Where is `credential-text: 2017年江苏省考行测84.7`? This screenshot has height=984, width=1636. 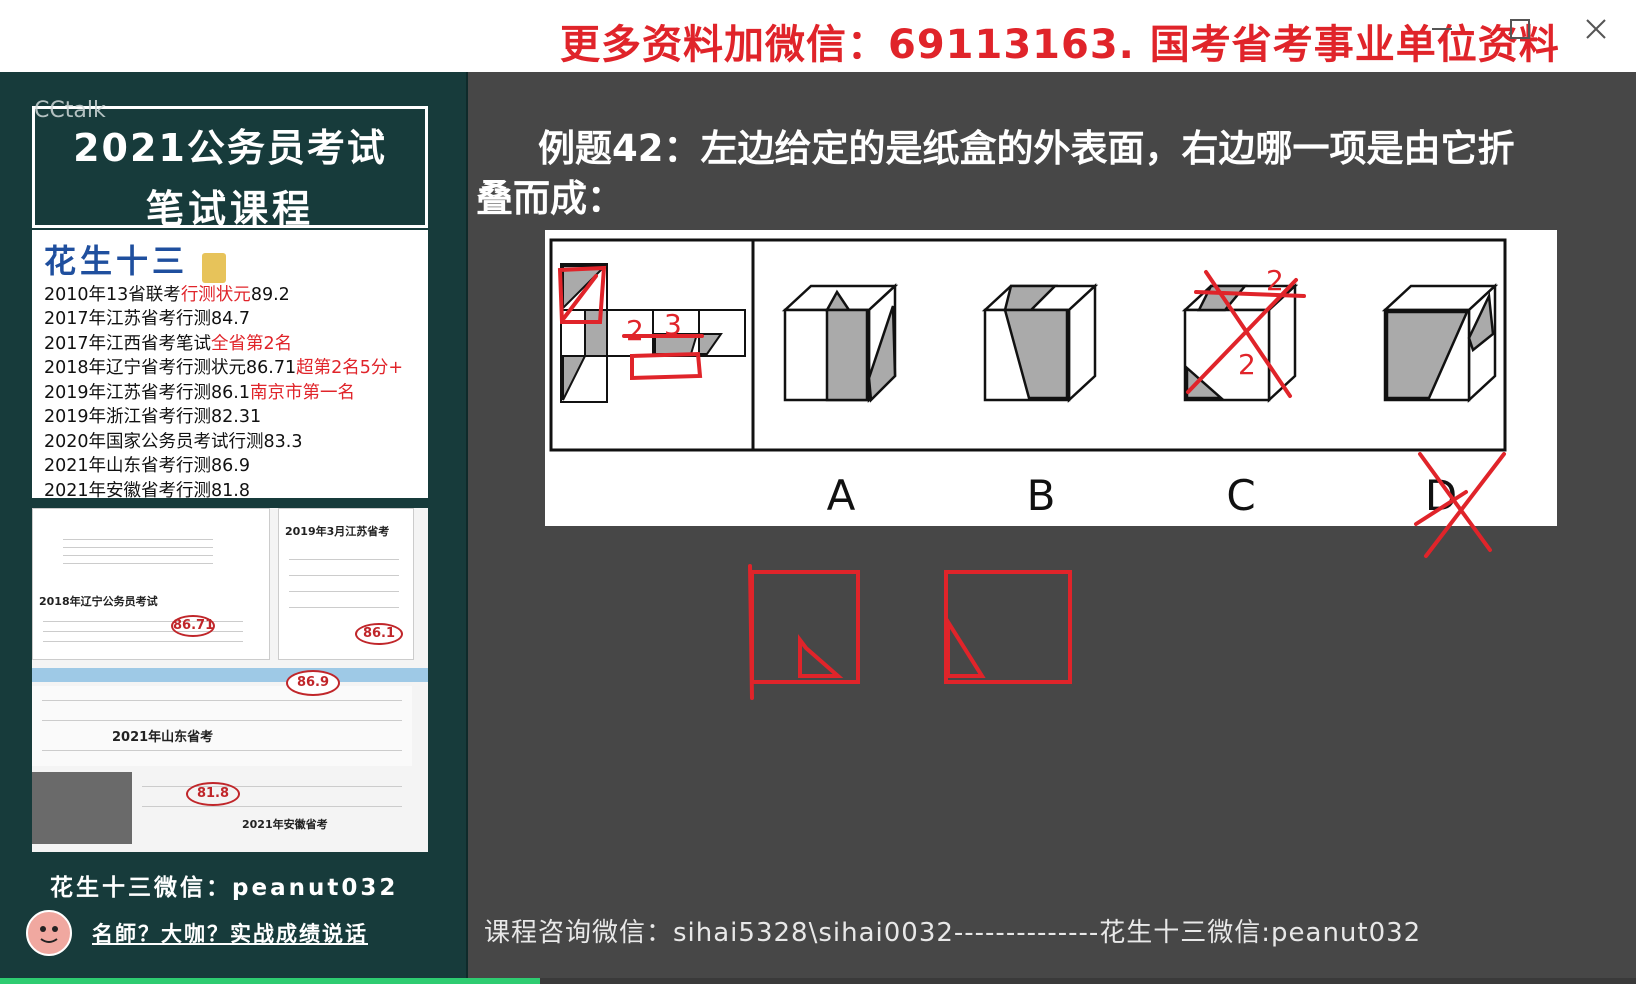
credential-text: 2017年江苏省考行测84.7 is located at coordinates (147, 319).